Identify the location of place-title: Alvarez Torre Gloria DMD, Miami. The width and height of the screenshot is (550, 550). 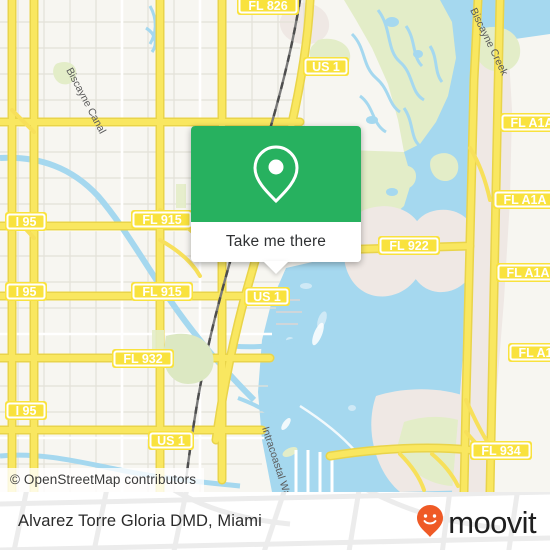
(140, 521).